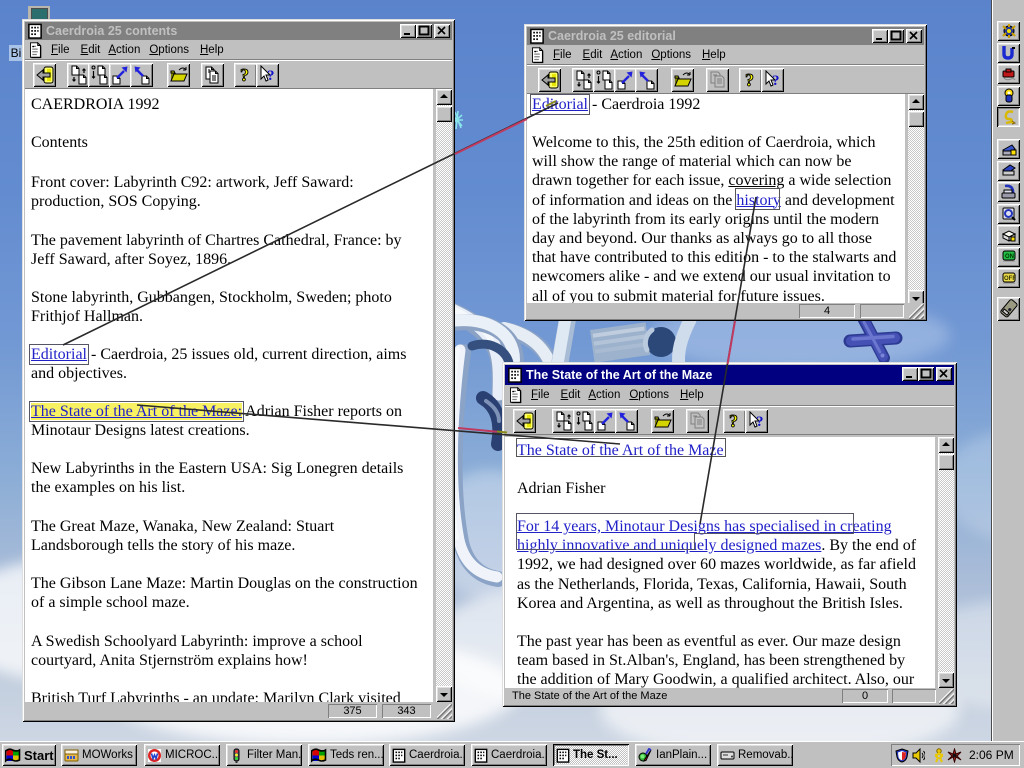 This screenshot has width=1024, height=768. What do you see at coordinates (1009, 257) in the screenshot?
I see `svg-text: ON` at bounding box center [1009, 257].